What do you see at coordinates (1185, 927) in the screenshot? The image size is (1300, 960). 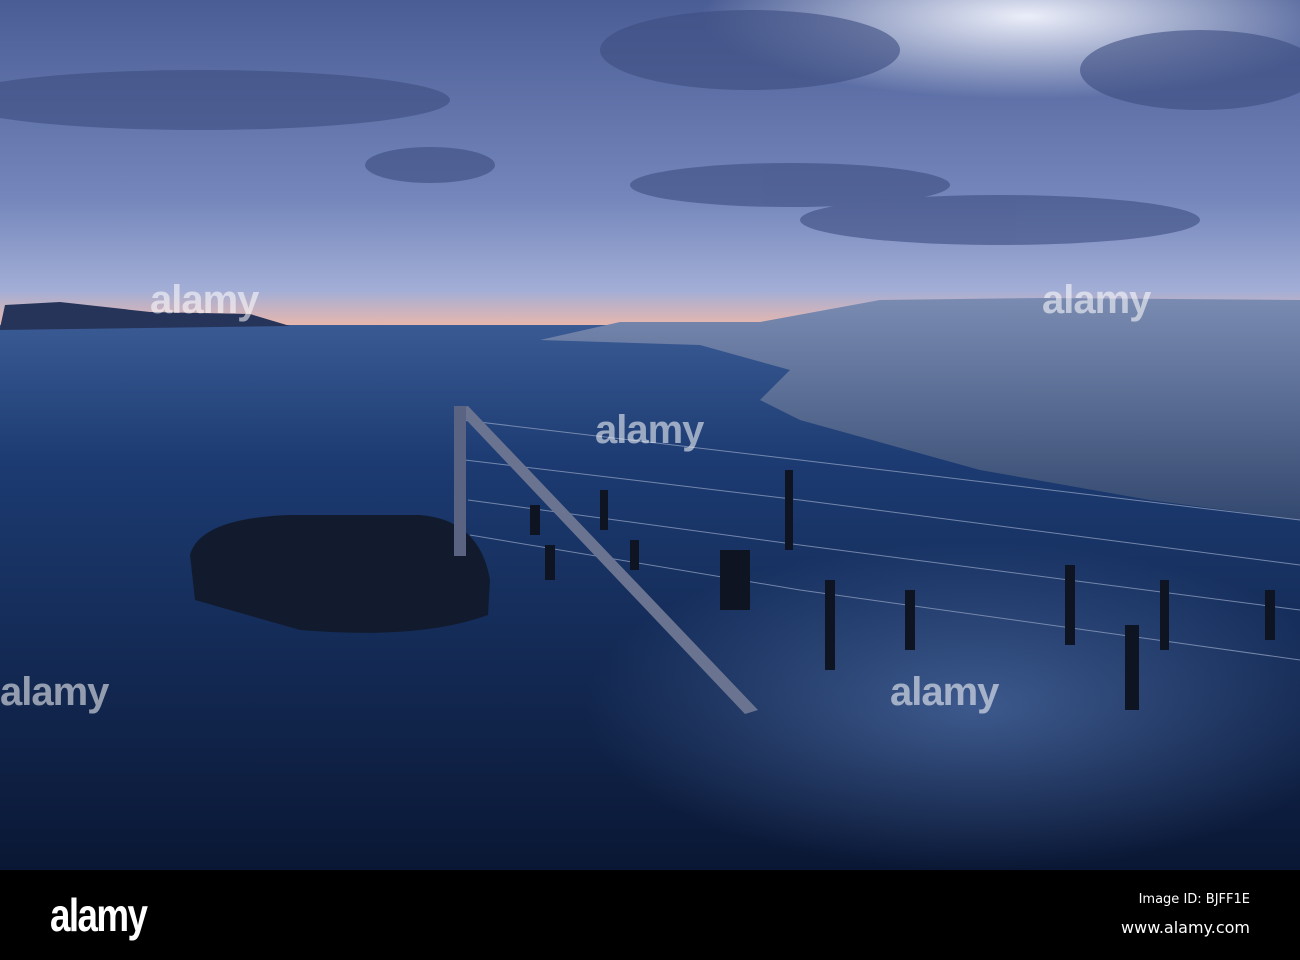 I see `site-url: www.alamy.com` at bounding box center [1185, 927].